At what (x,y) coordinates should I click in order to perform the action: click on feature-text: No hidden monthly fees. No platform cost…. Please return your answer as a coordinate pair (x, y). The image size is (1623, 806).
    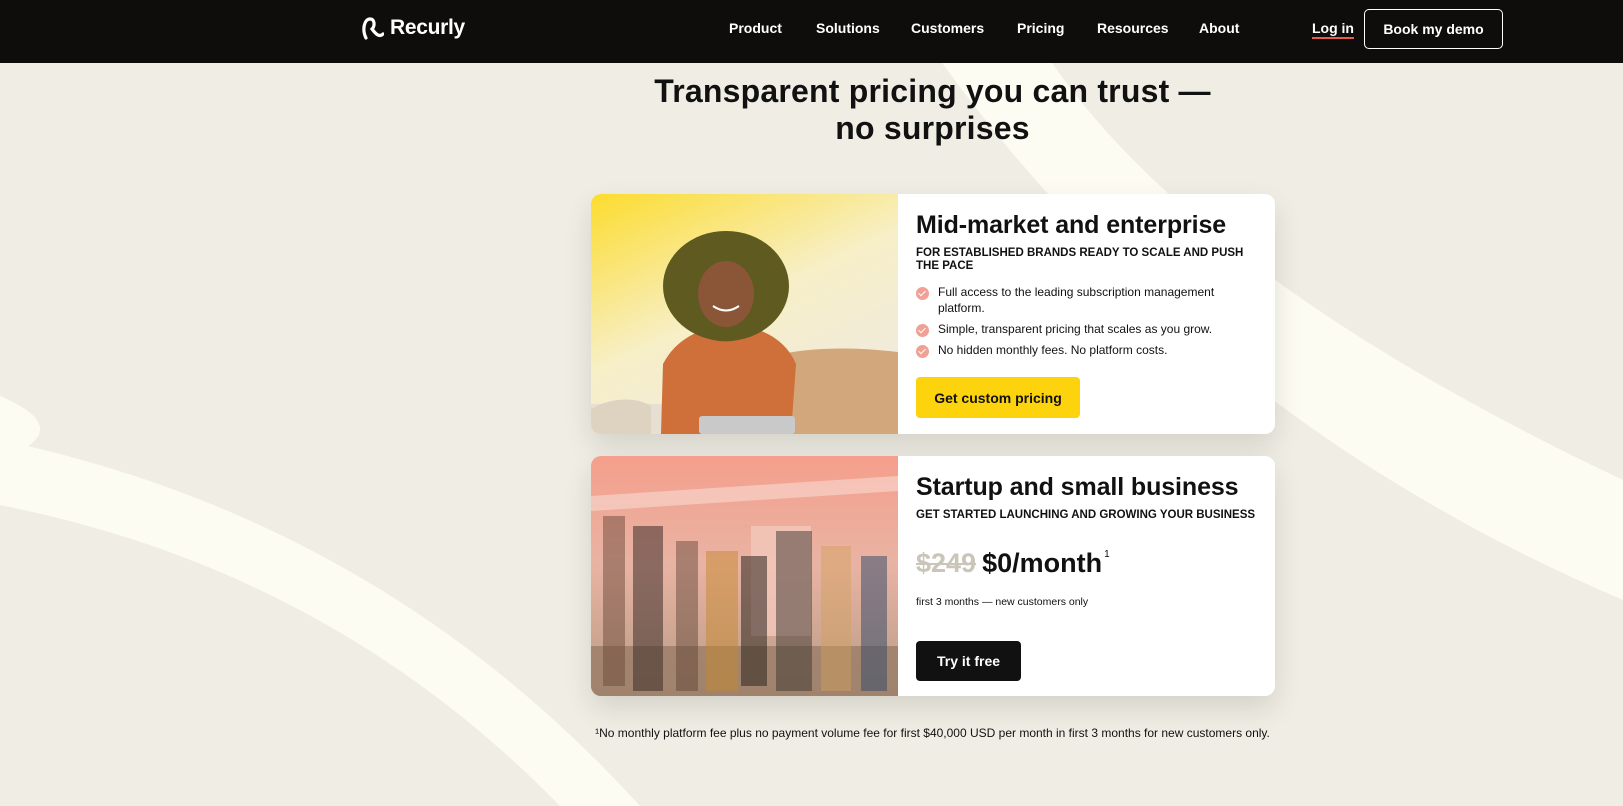
    Looking at the image, I should click on (1053, 350).